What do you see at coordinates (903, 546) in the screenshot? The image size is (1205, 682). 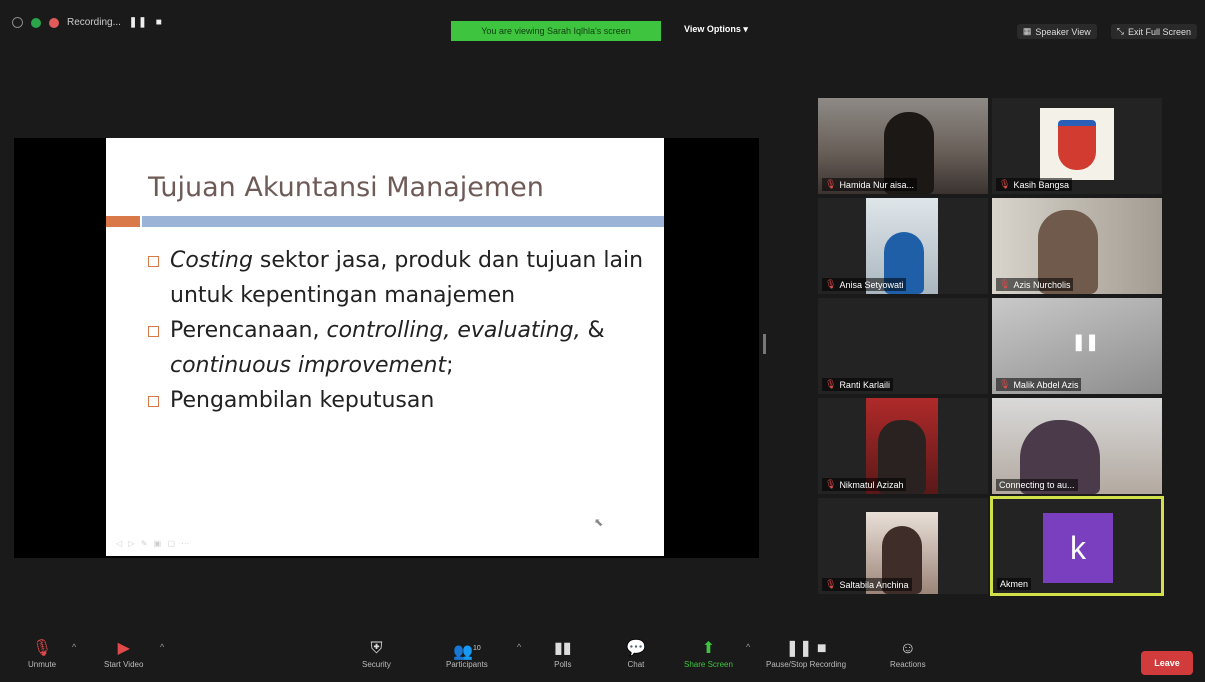 I see `participant-tile: 🎙 Saltabila Anchina` at bounding box center [903, 546].